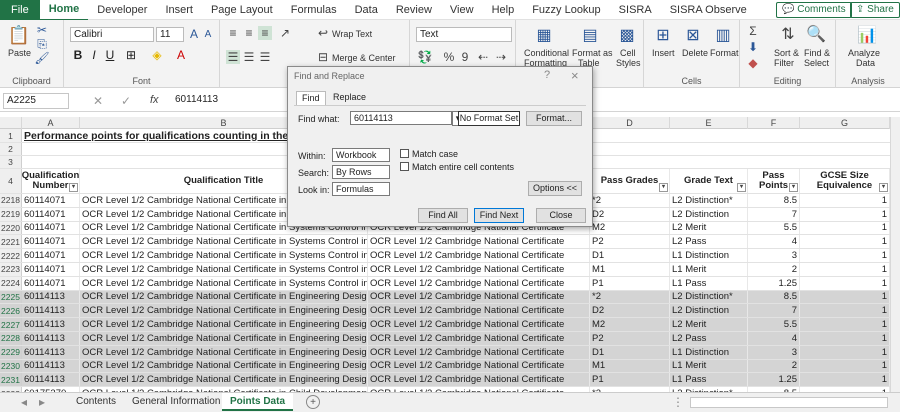 This screenshot has height=412, width=900. Describe the element at coordinates (425, 57) in the screenshot. I see `currency-icon: 💱` at that location.